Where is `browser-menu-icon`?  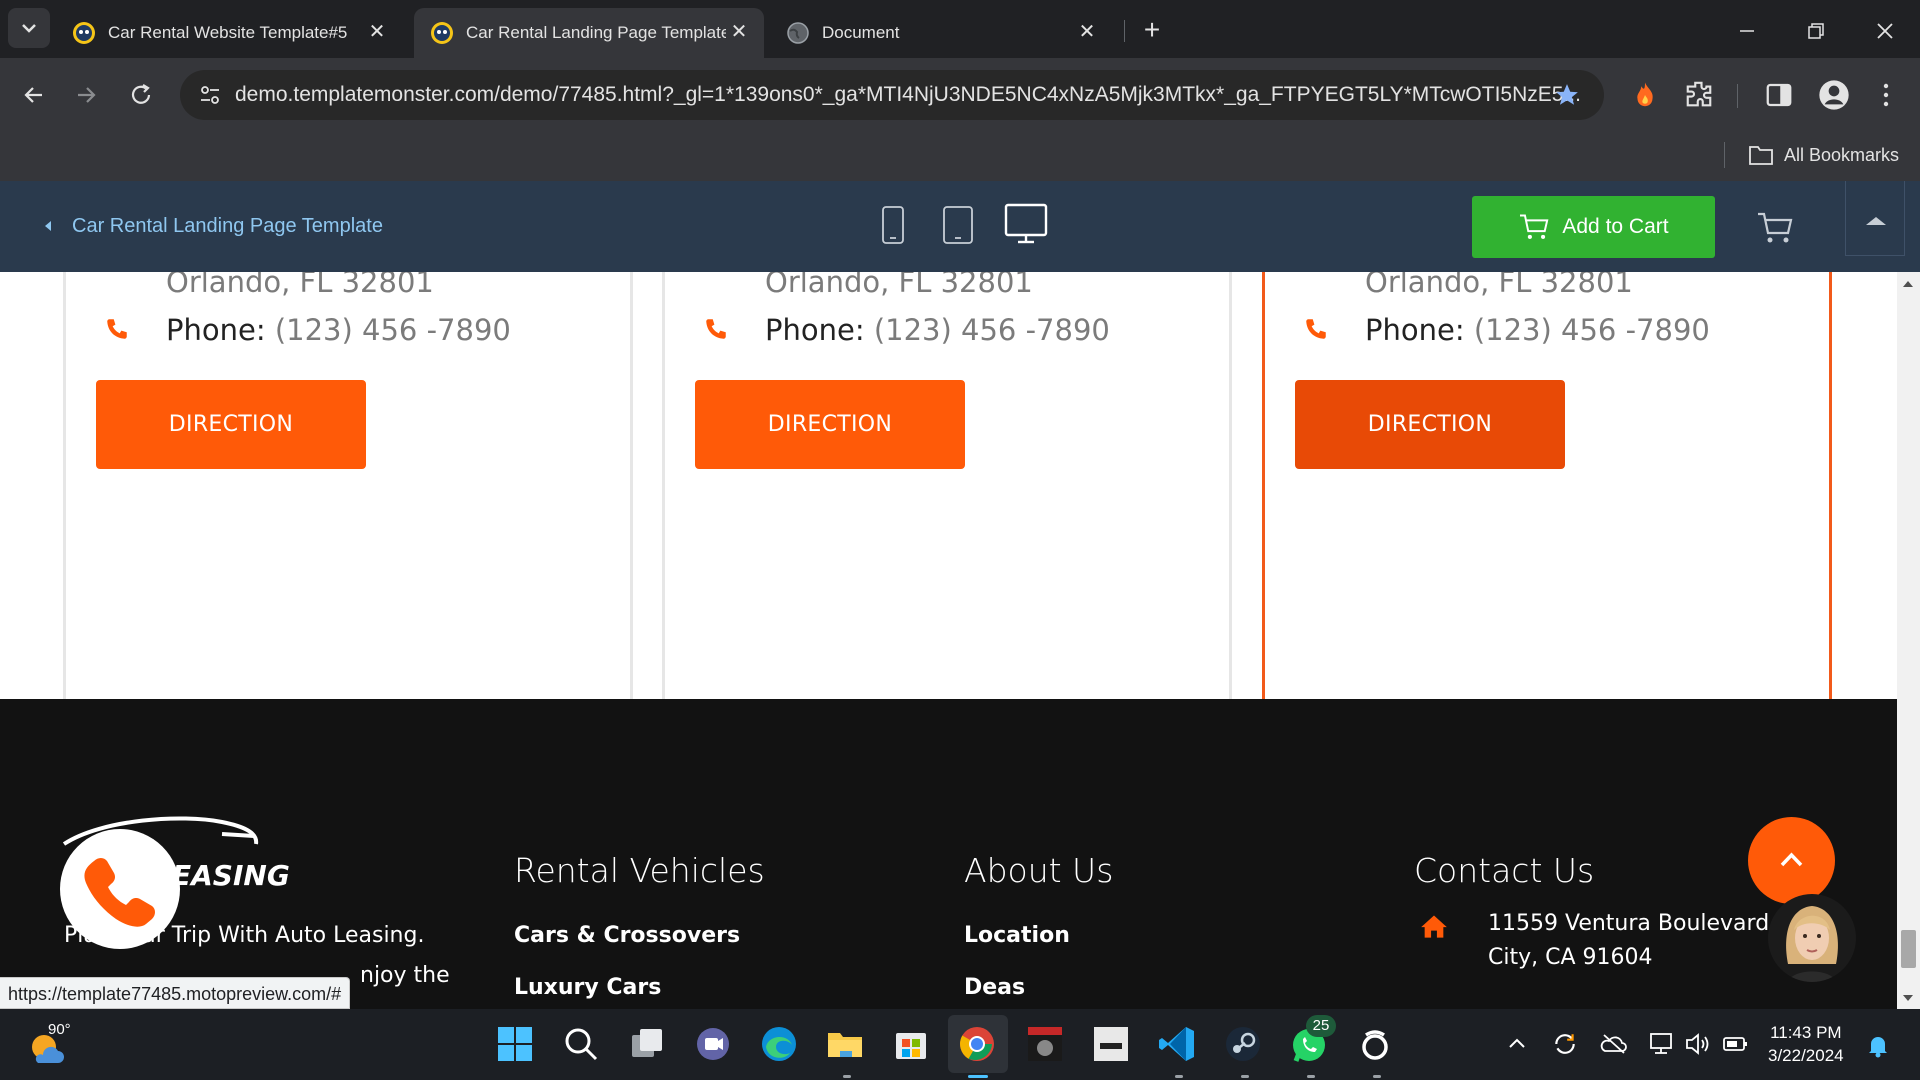
browser-menu-icon is located at coordinates (1886, 95).